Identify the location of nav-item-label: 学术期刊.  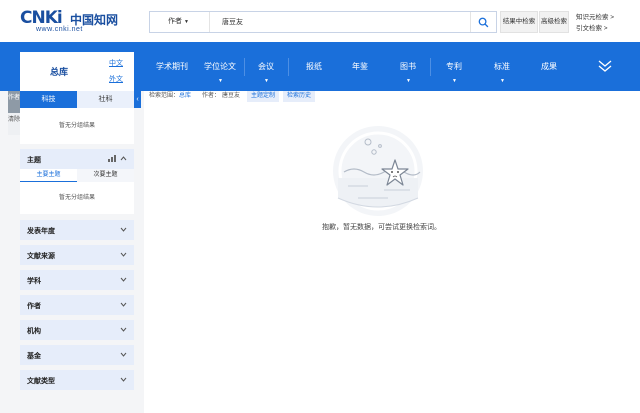
(172, 66).